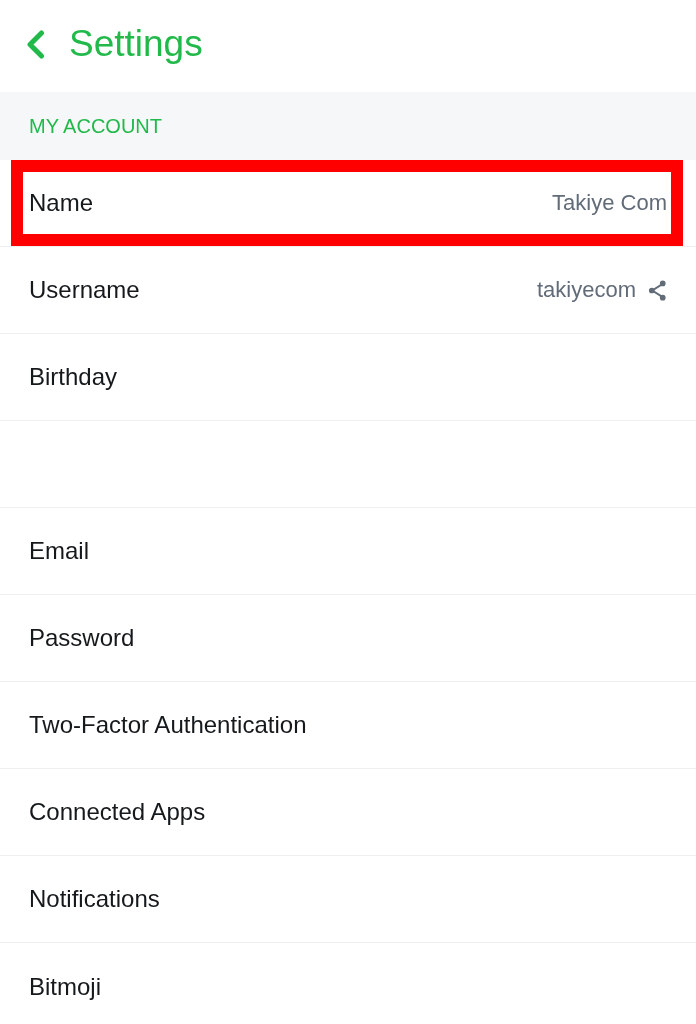 The width and height of the screenshot is (696, 1024). Describe the element at coordinates (348, 377) in the screenshot. I see `settings-row: Birthday` at that location.